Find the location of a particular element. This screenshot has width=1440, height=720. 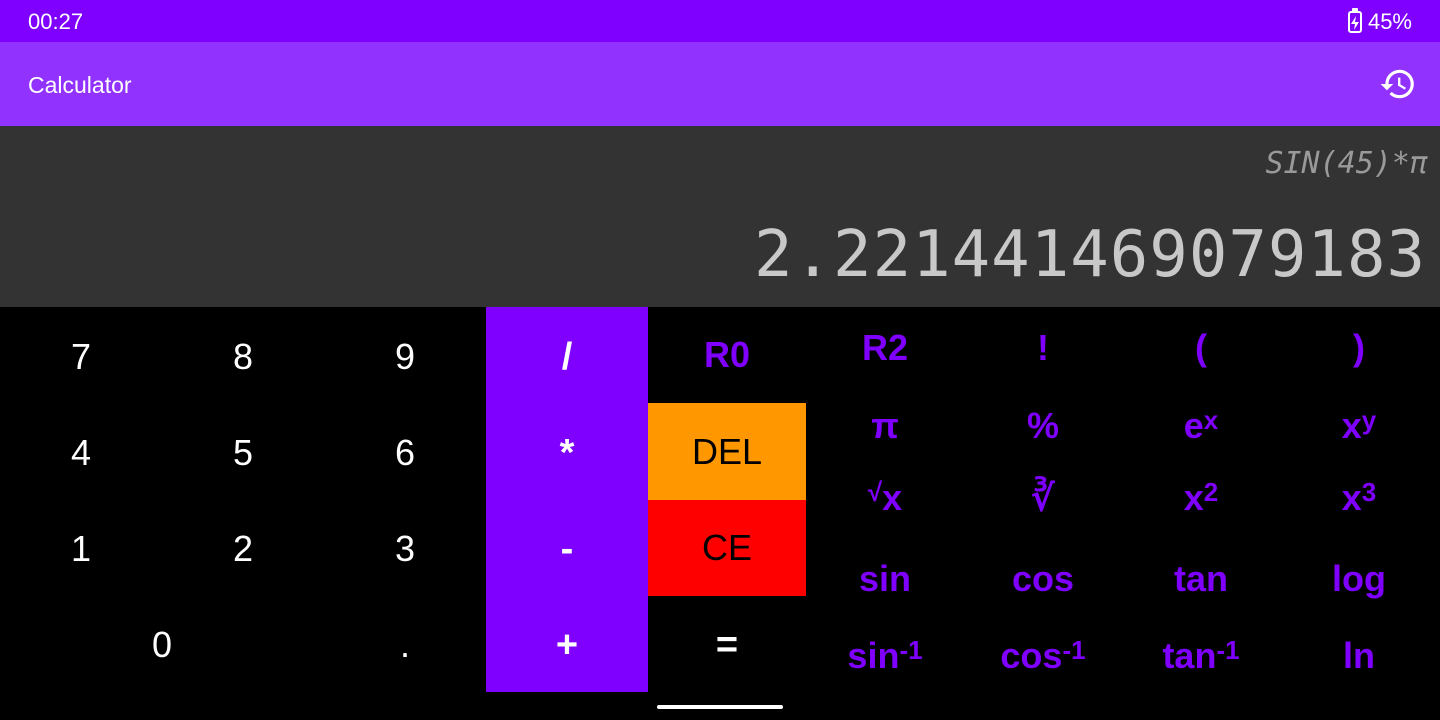

key-open-paren: ( is located at coordinates (1201, 348).